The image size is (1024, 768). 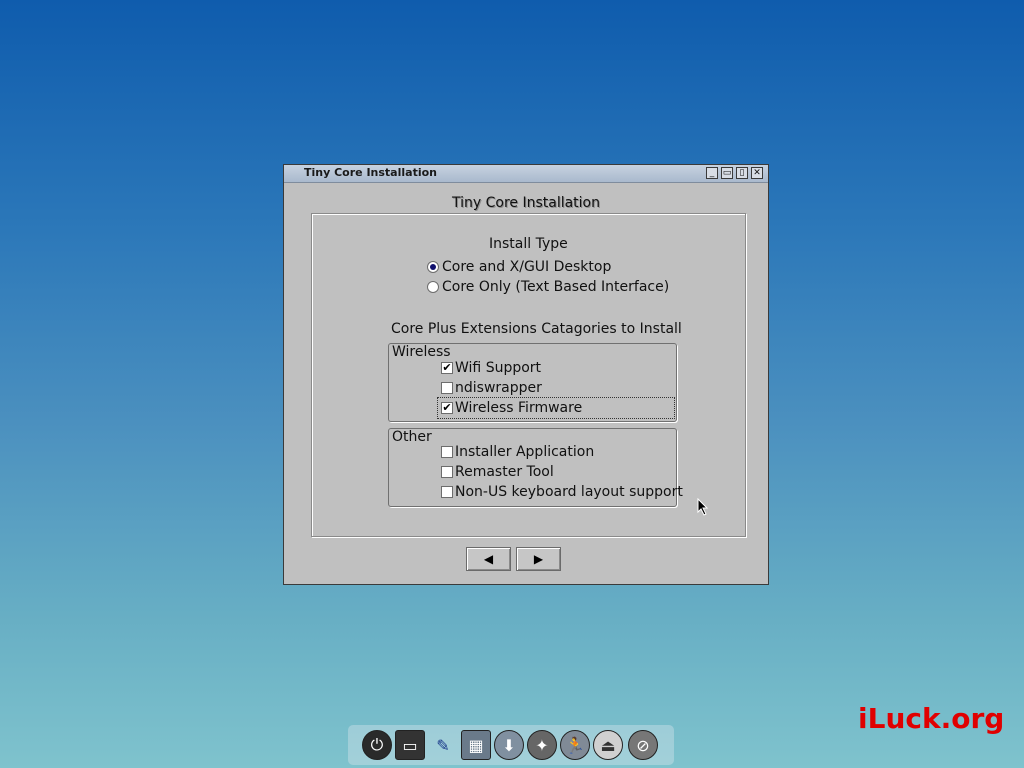 I want to click on wifi-support-checkbox: ✔, so click(x=447, y=368).